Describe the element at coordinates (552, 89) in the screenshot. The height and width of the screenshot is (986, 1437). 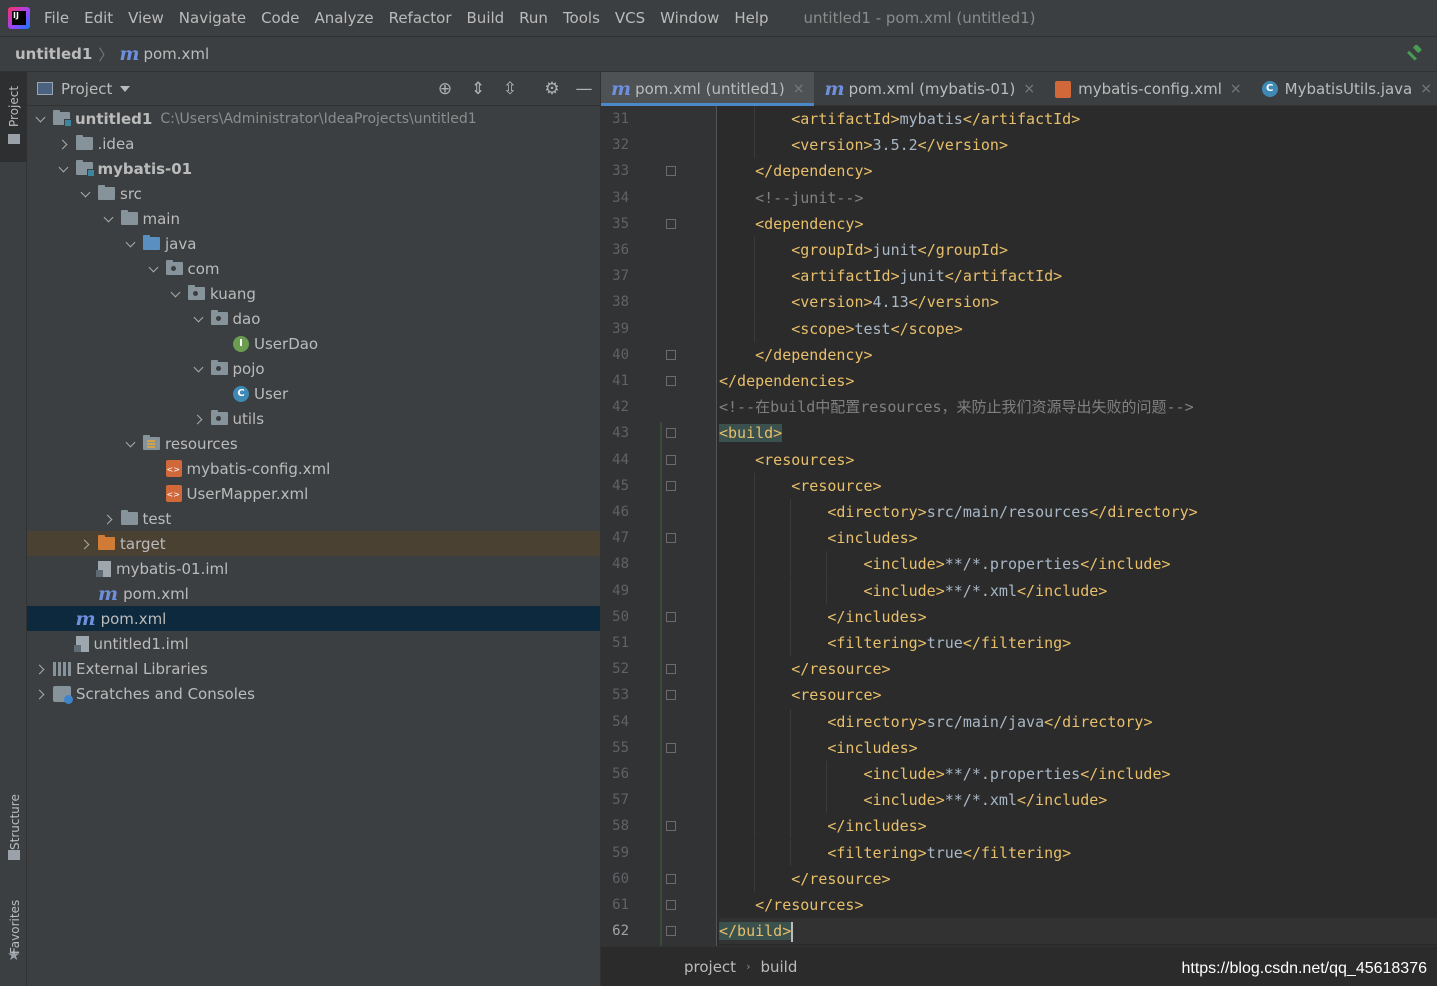
I see `gear-icon: ⚙` at that location.